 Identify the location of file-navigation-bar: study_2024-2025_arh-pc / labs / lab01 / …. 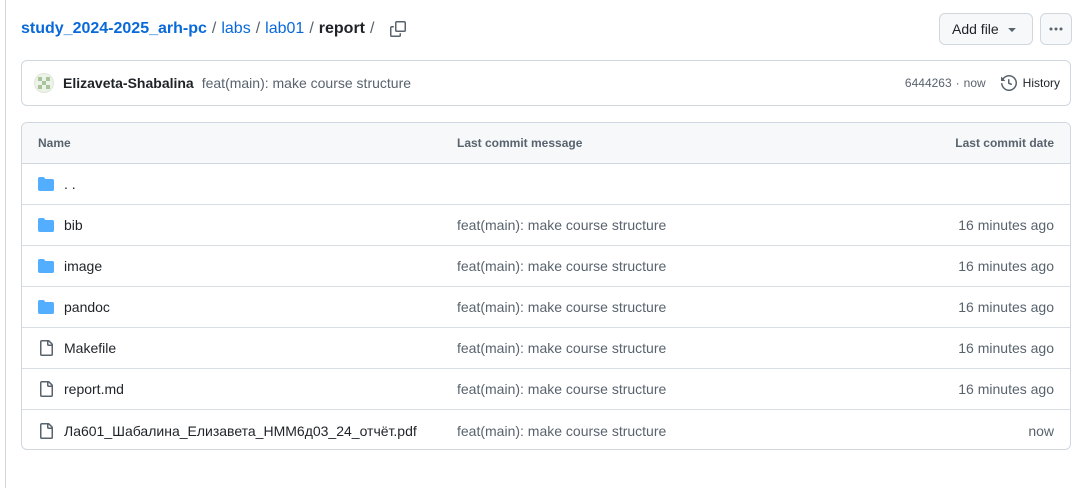
(546, 29).